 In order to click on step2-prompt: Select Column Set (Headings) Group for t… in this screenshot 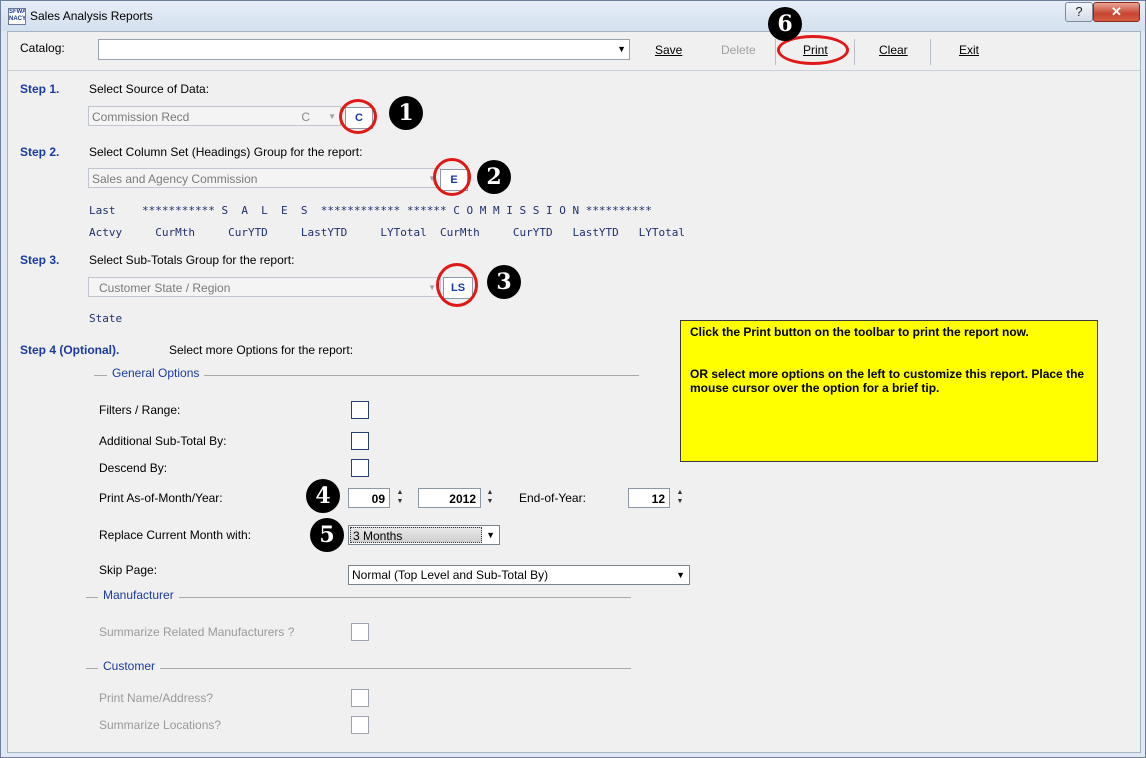, I will do `click(226, 152)`.